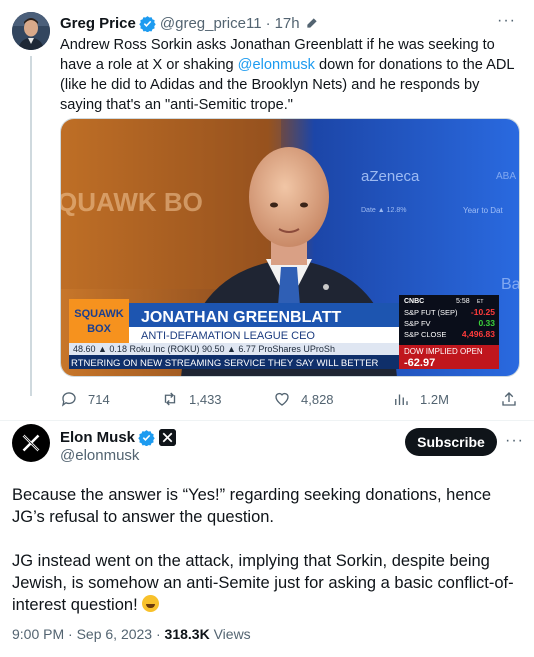 This screenshot has width=534, height=657. What do you see at coordinates (211, 23) in the screenshot?
I see `author-handle: @greg_price11` at bounding box center [211, 23].